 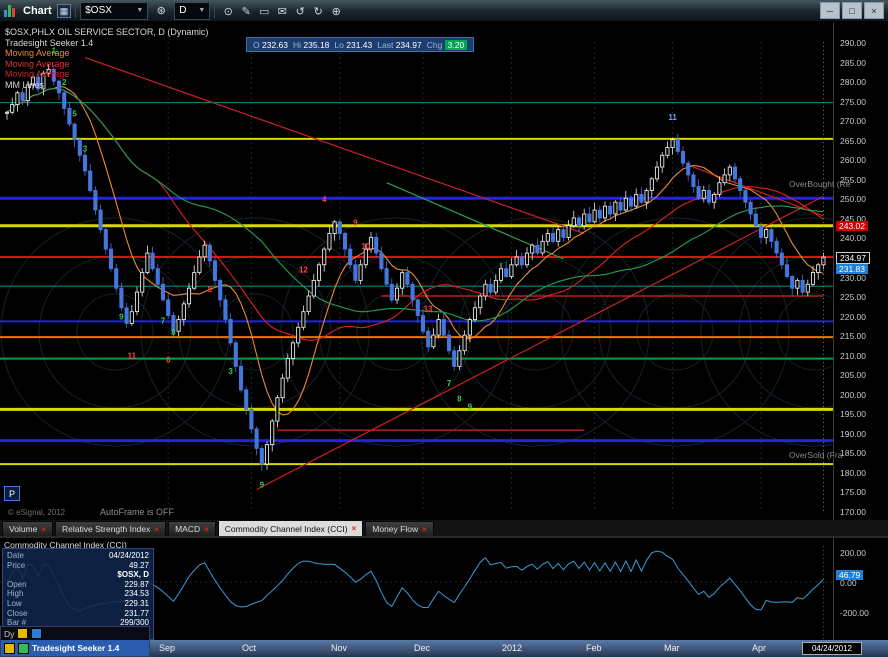 I want to click on price-highlight-badge: 243.02, so click(x=852, y=226).